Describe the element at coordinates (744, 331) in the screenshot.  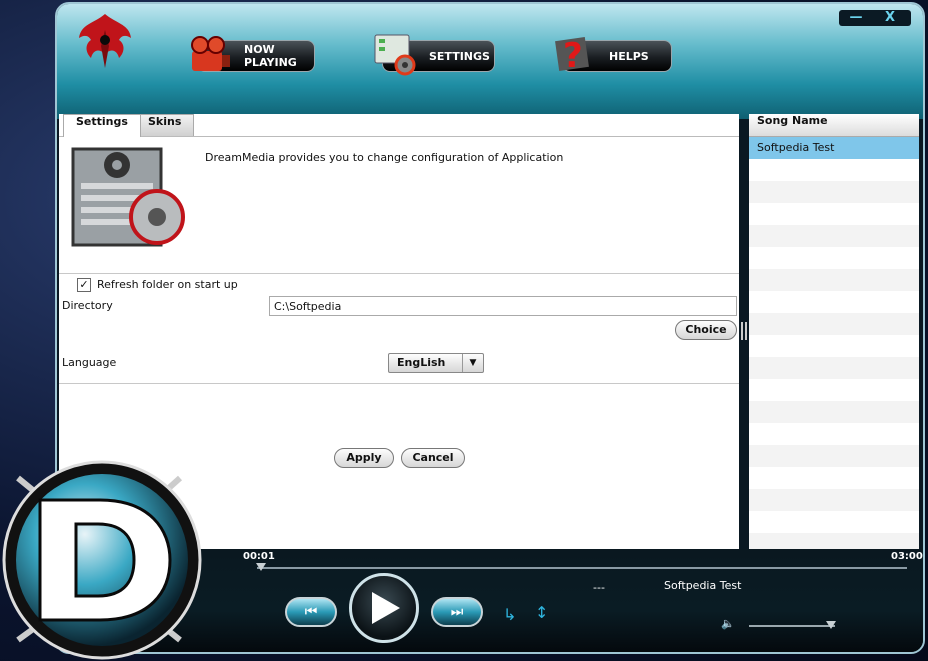
I see `splitter-handle` at that location.